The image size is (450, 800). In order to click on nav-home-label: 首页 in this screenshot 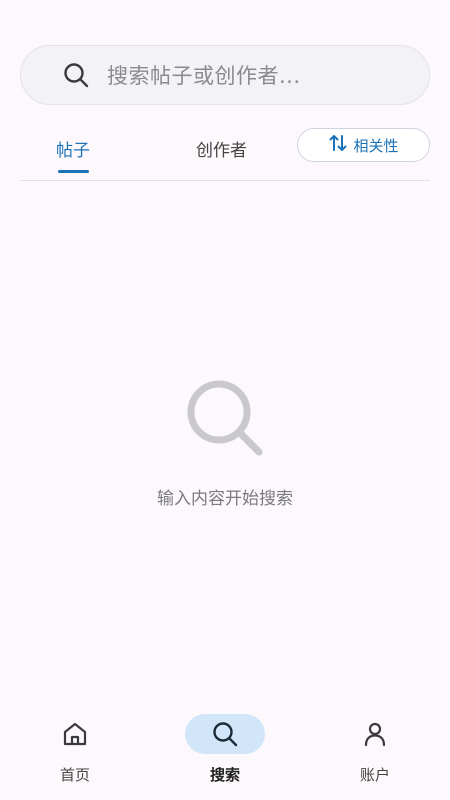, I will do `click(74, 775)`.